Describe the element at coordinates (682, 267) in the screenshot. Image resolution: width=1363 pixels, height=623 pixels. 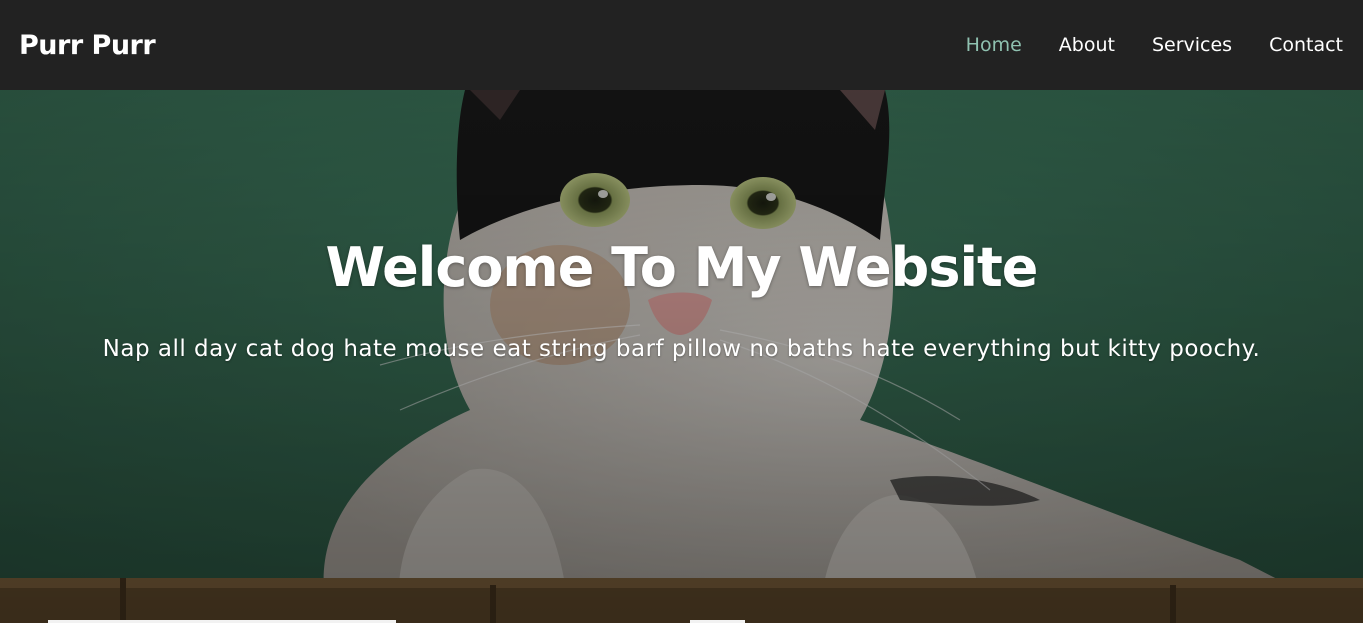
I see `hero-title: Welcome To My Website` at that location.